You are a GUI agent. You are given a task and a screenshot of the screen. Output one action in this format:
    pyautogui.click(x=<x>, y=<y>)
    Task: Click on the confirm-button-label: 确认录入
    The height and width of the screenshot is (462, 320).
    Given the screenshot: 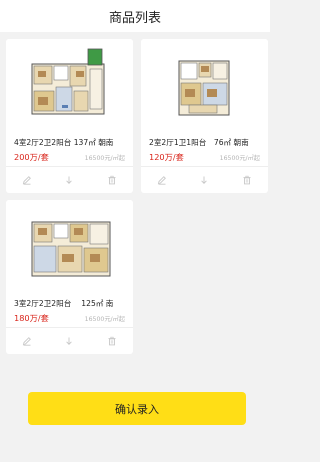 What is the action you would take?
    pyautogui.click(x=137, y=409)
    